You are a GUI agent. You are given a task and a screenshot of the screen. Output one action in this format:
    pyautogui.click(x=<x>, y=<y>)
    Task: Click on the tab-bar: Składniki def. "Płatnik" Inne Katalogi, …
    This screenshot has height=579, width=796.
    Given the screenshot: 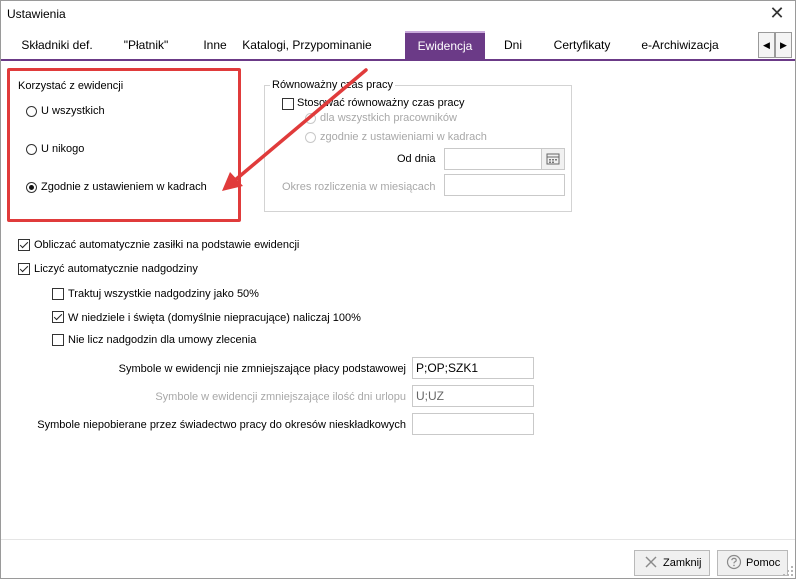 What is the action you would take?
    pyautogui.click(x=398, y=45)
    